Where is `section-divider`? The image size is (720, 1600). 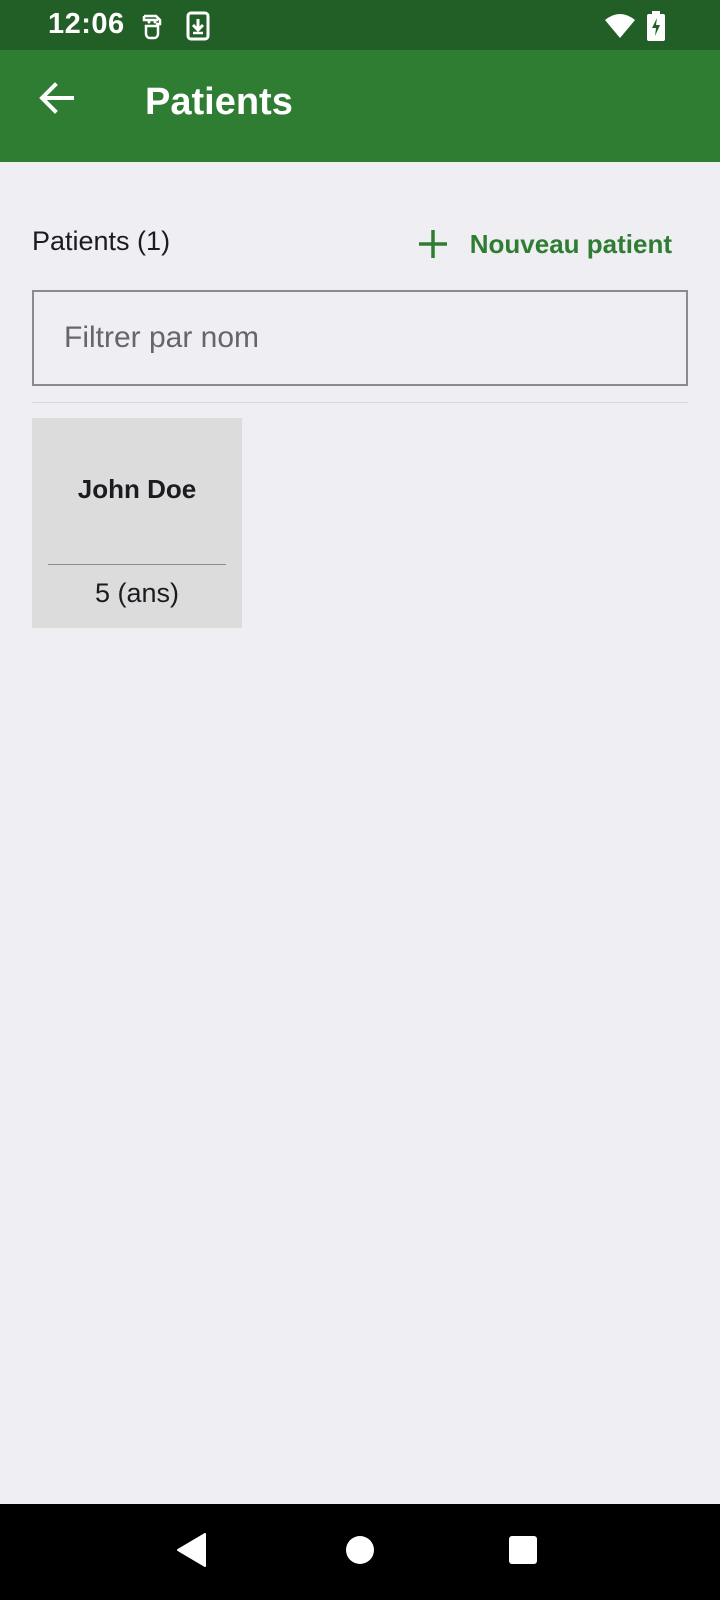 section-divider is located at coordinates (360, 402).